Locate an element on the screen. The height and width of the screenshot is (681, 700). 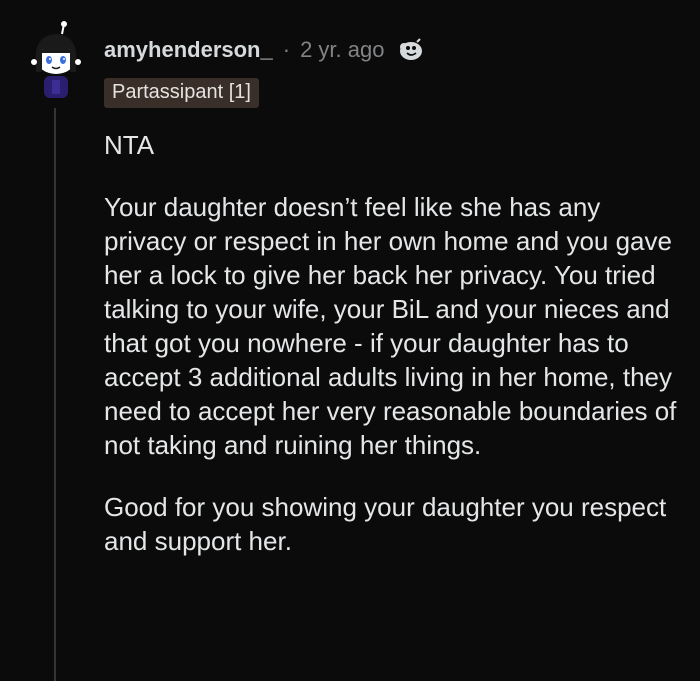
user-avatar is located at coordinates (56, 60).